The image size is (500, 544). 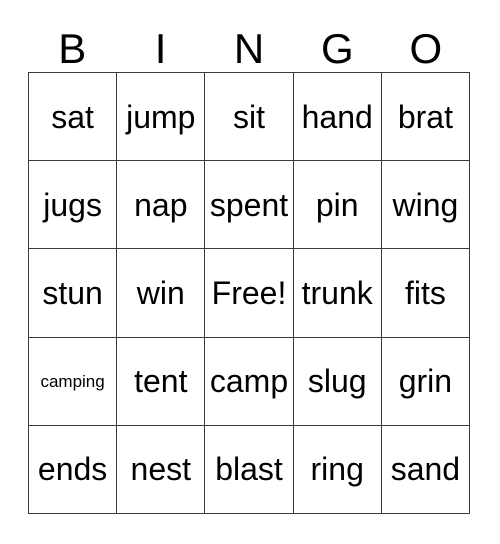 I want to click on bingo-cell-label: camping, so click(x=72, y=381).